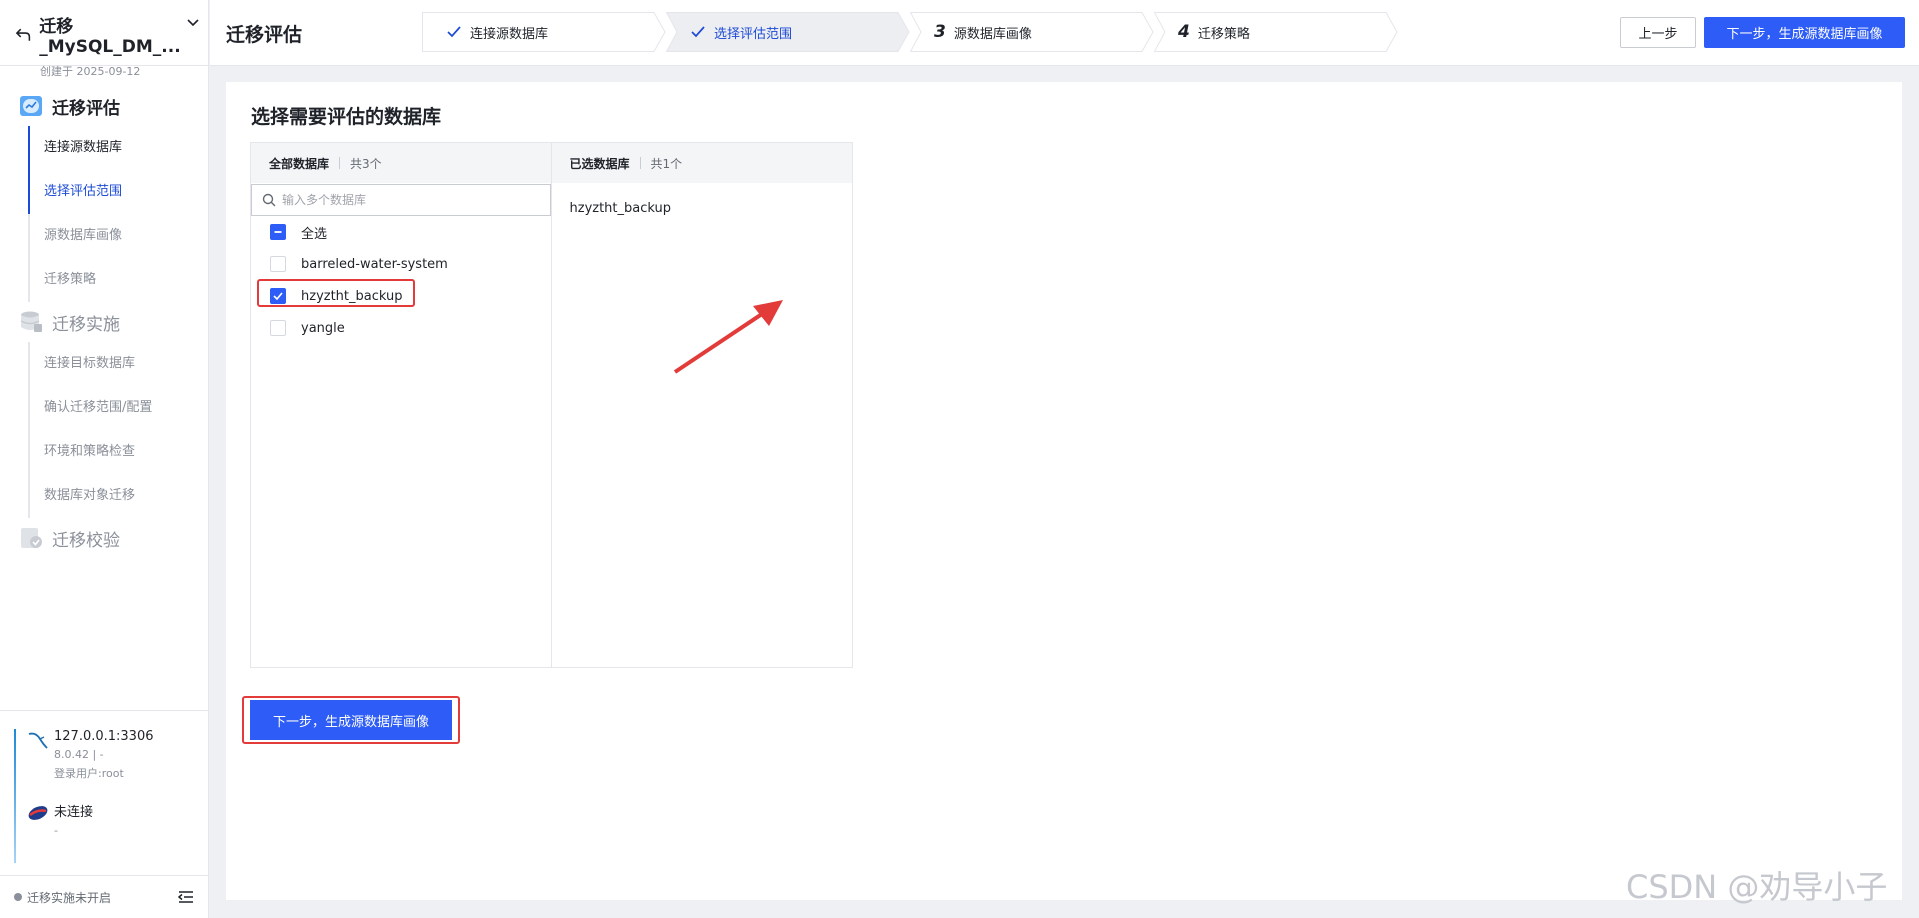  What do you see at coordinates (1276, 32) in the screenshot?
I see `step-strategy: 4 迁移策略` at bounding box center [1276, 32].